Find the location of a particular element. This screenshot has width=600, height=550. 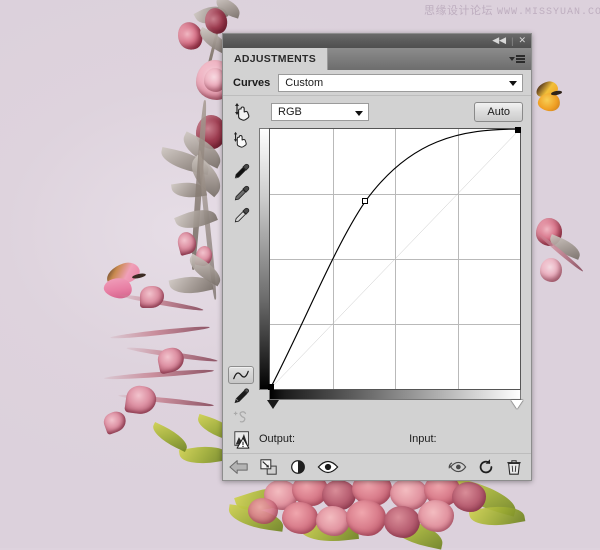

return-to-adjustment-list-icon is located at coordinates (239, 467).